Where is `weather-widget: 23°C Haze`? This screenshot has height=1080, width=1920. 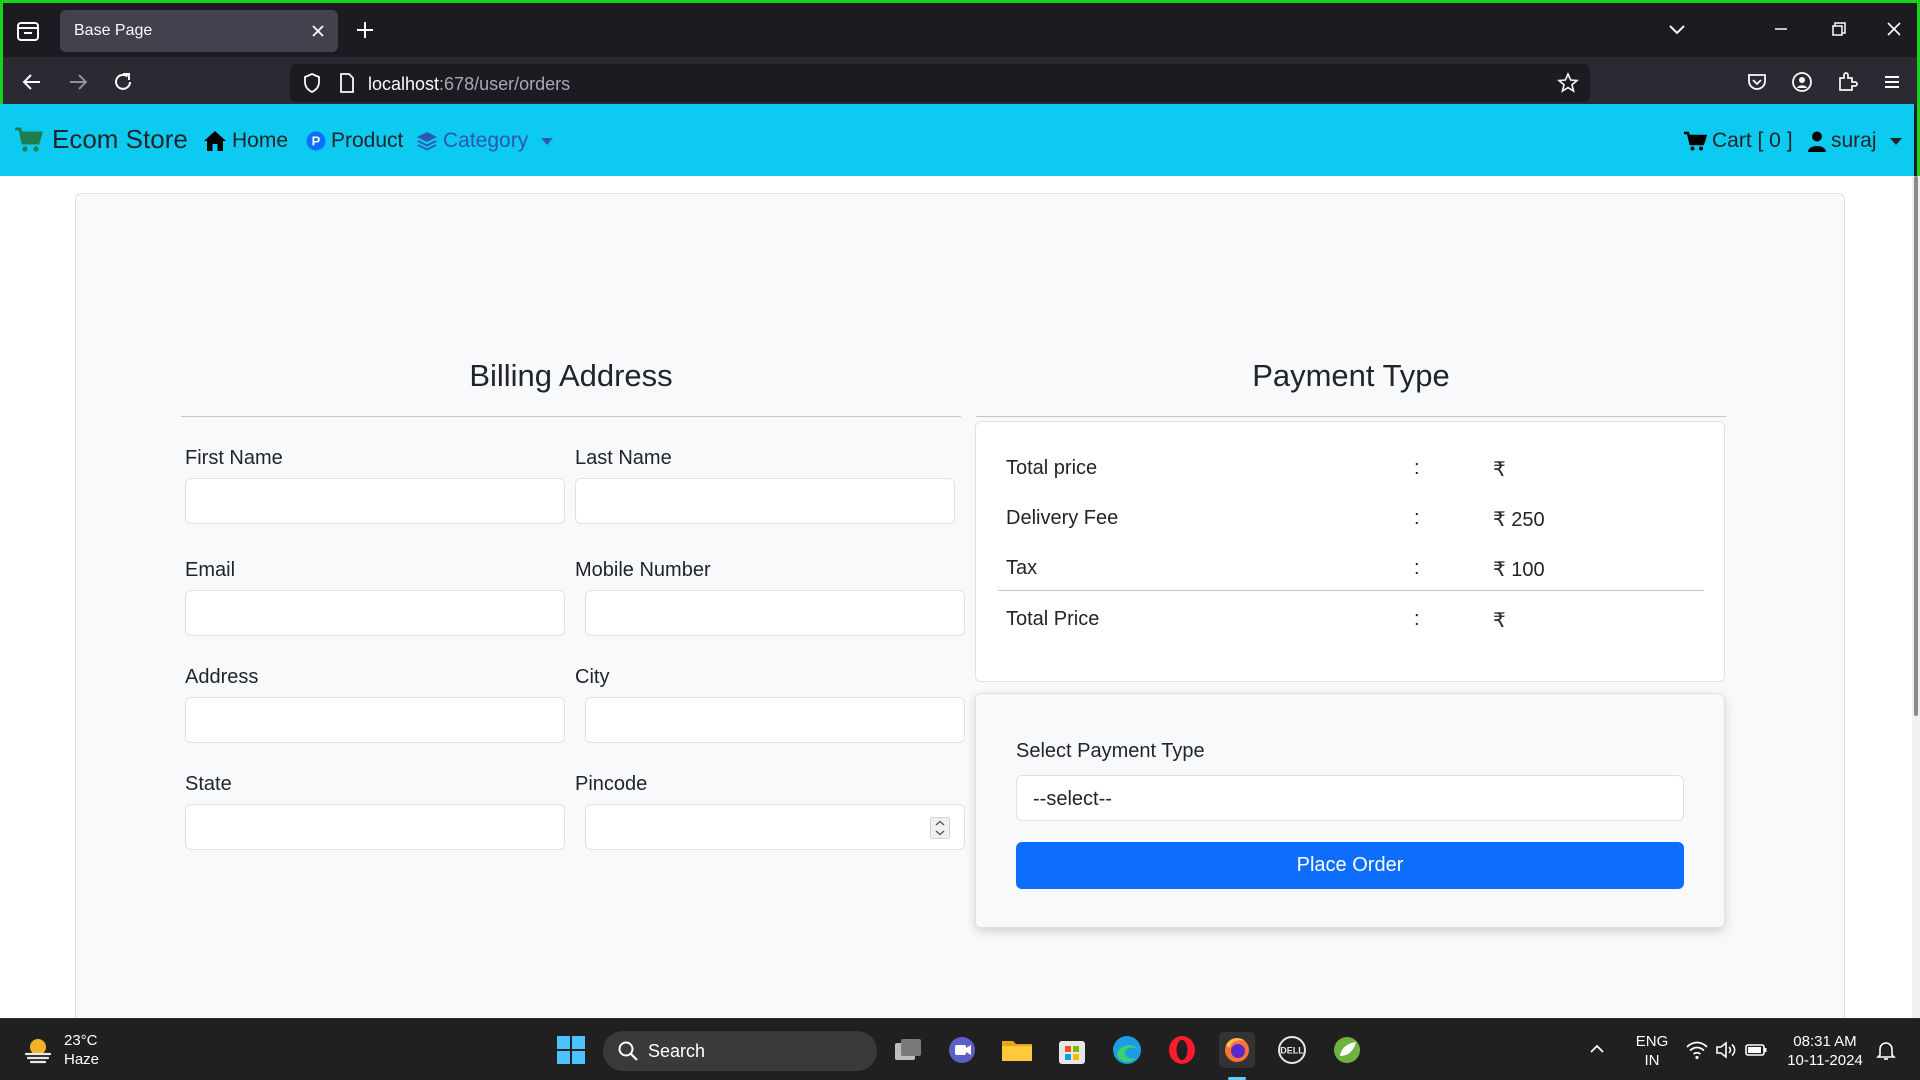
weather-widget: 23°C Haze is located at coordinates (60, 1050).